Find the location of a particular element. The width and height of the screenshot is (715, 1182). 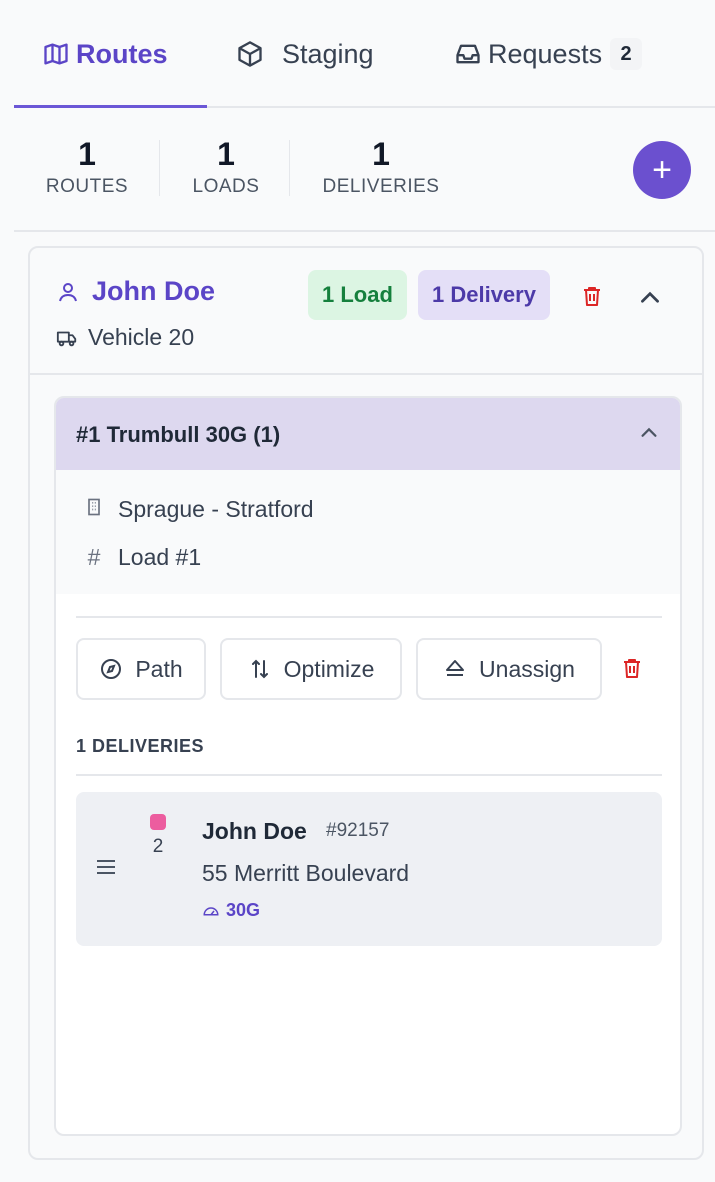

optimize-button: Optimize is located at coordinates (311, 669).